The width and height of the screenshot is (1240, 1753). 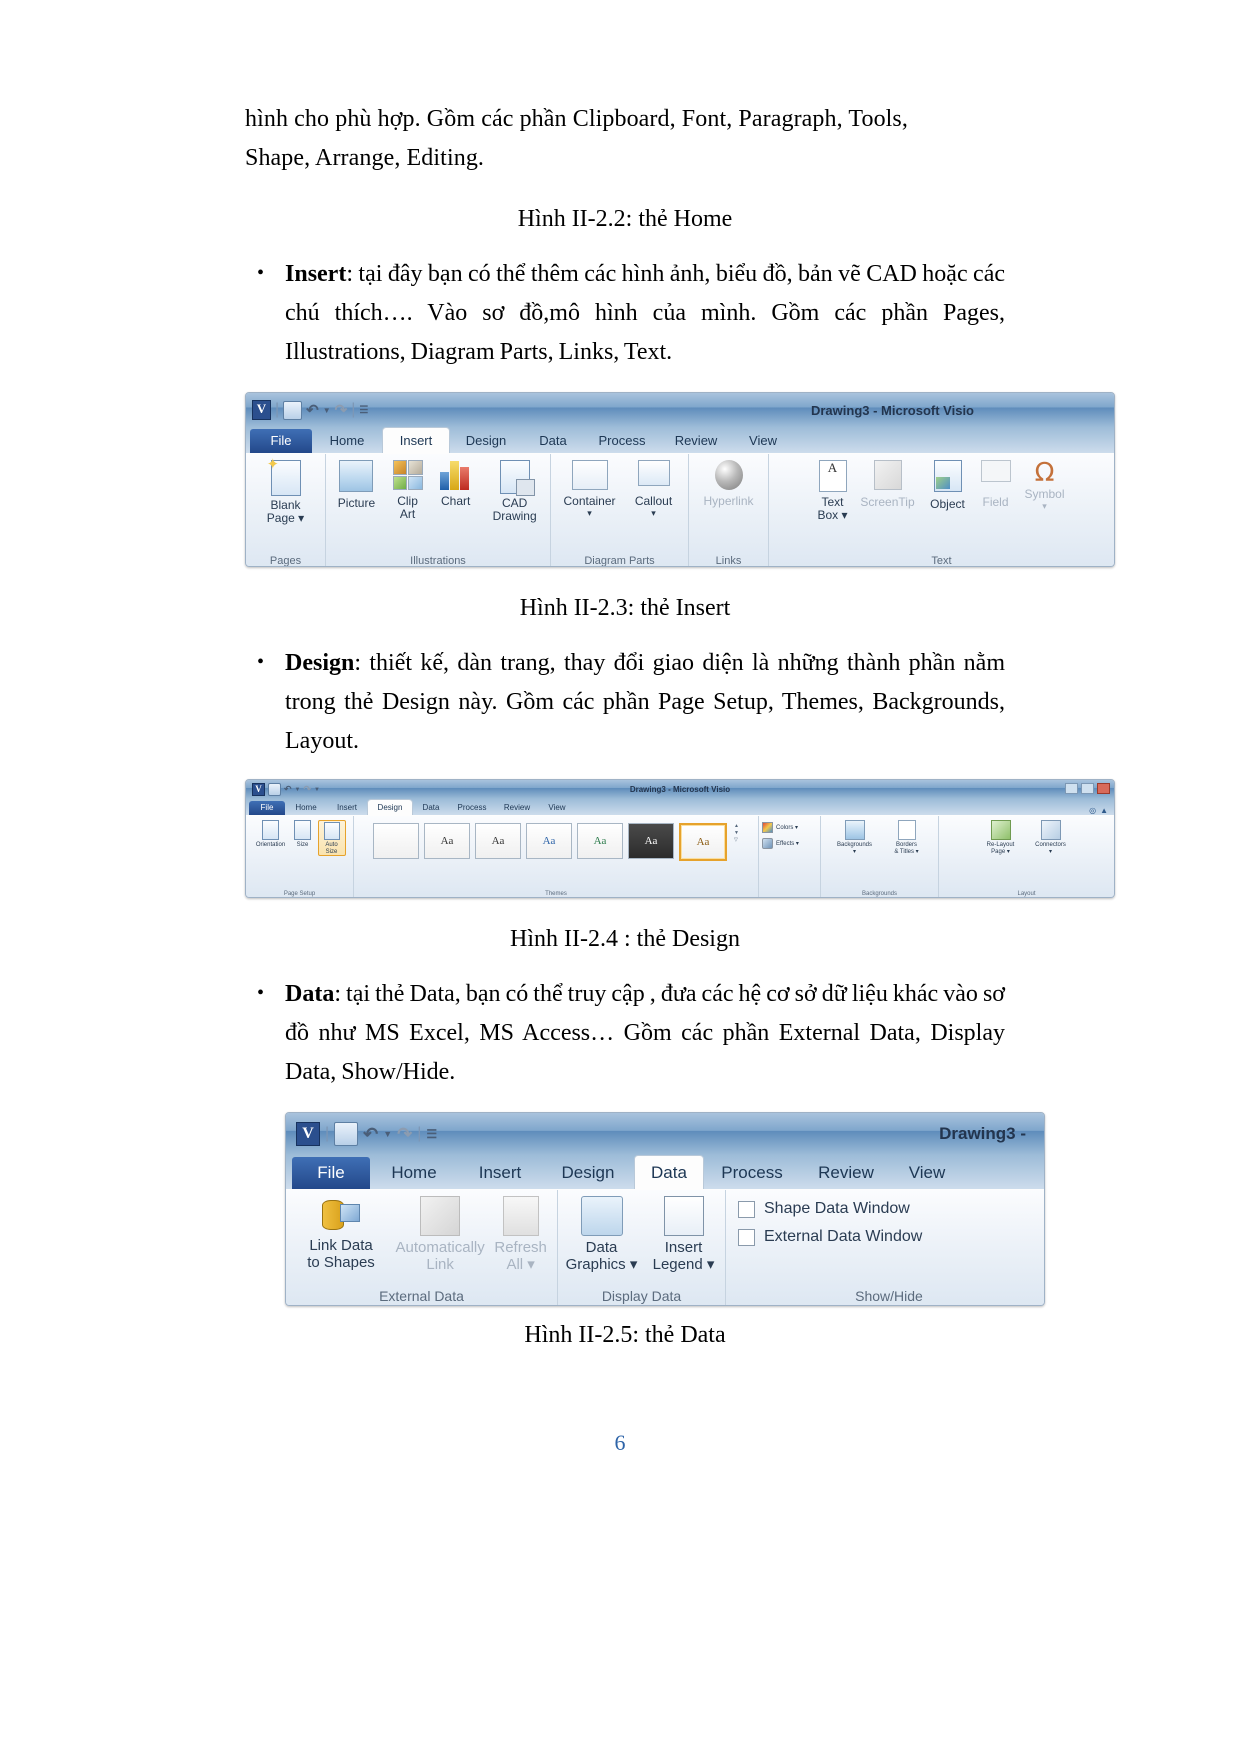 I want to click on customize-qat-icon: ☰, so click(x=363, y=410).